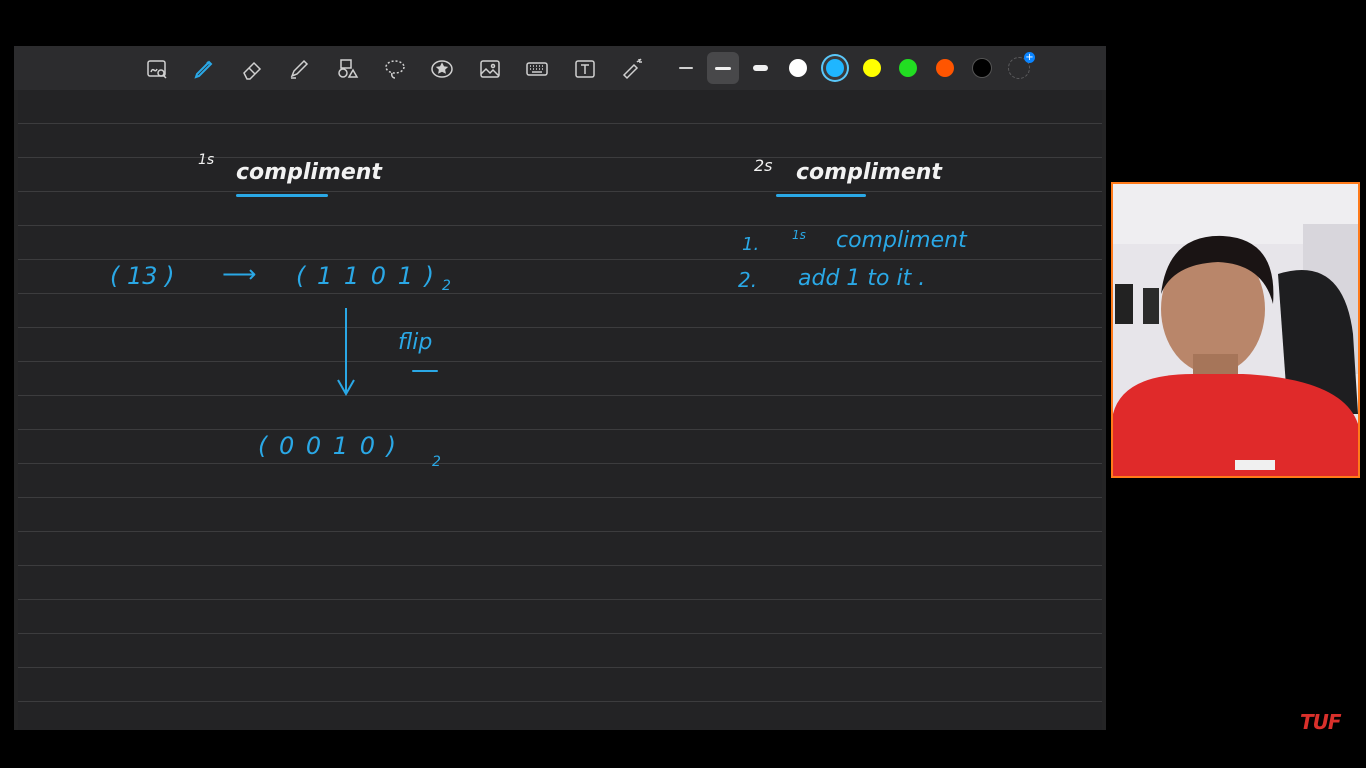 The height and width of the screenshot is (768, 1366). I want to click on left-title-underline, so click(282, 195).